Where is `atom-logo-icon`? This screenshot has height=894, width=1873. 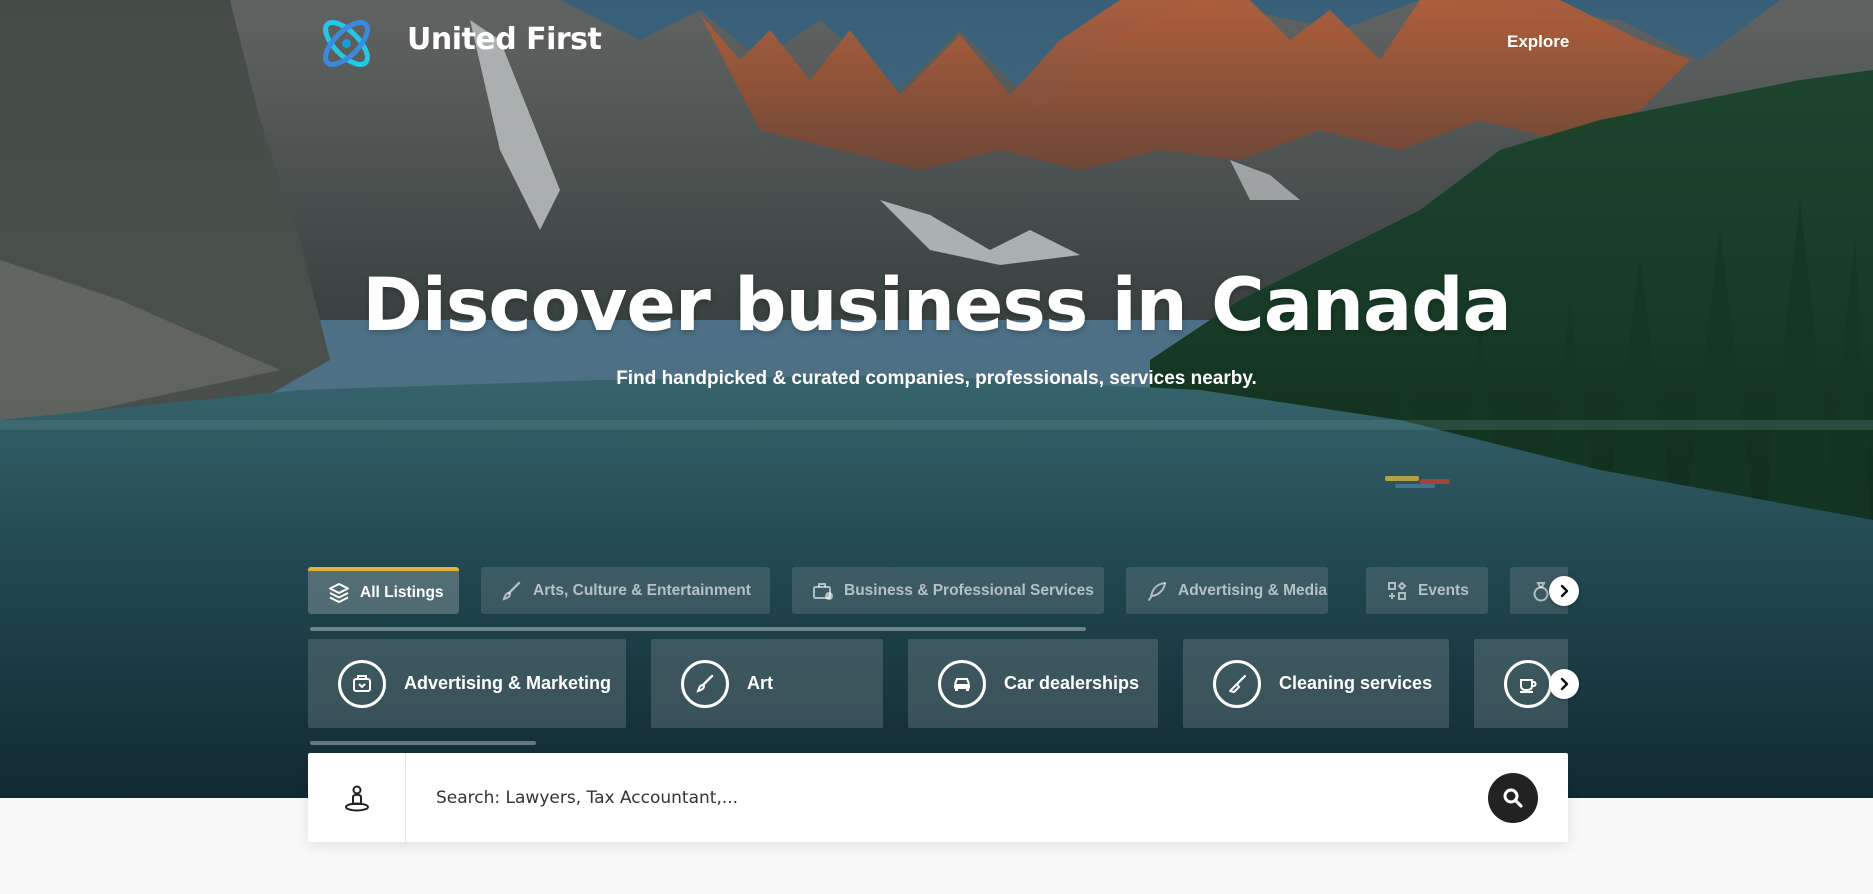 atom-logo-icon is located at coordinates (346, 43).